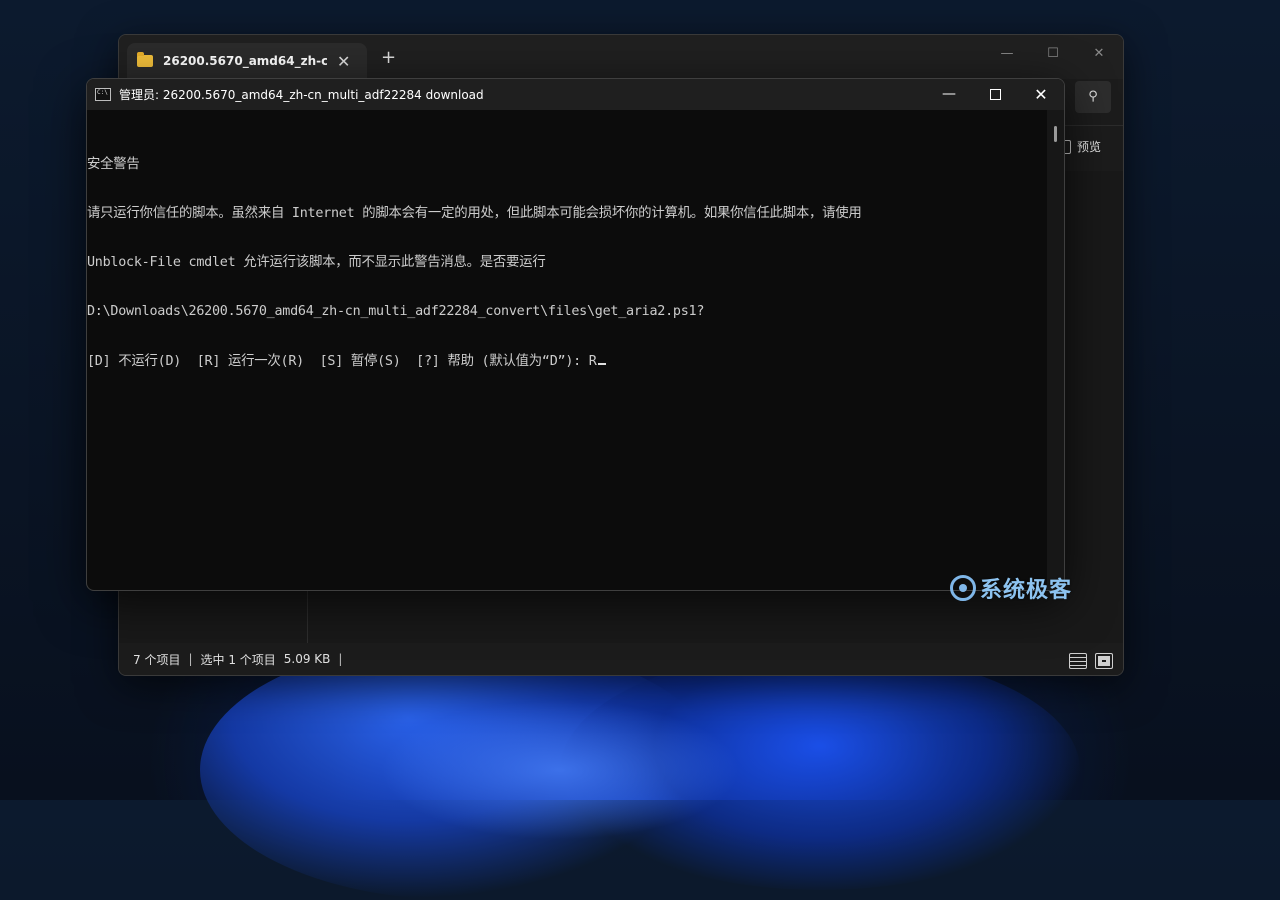 This screenshot has width=1280, height=900. I want to click on explorer-tab: 26200.5670_amd64_zh-cn_mul ✕, so click(247, 61).